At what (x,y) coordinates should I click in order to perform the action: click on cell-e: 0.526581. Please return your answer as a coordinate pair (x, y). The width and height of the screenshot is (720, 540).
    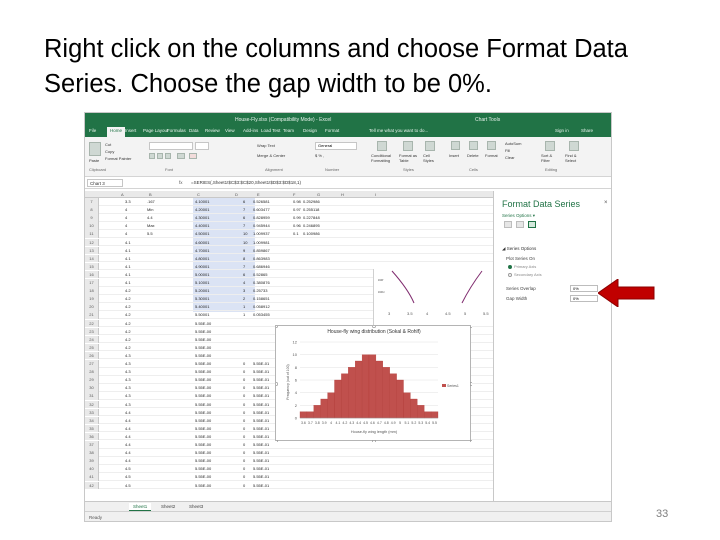
    Looking at the image, I should click on (261, 201).